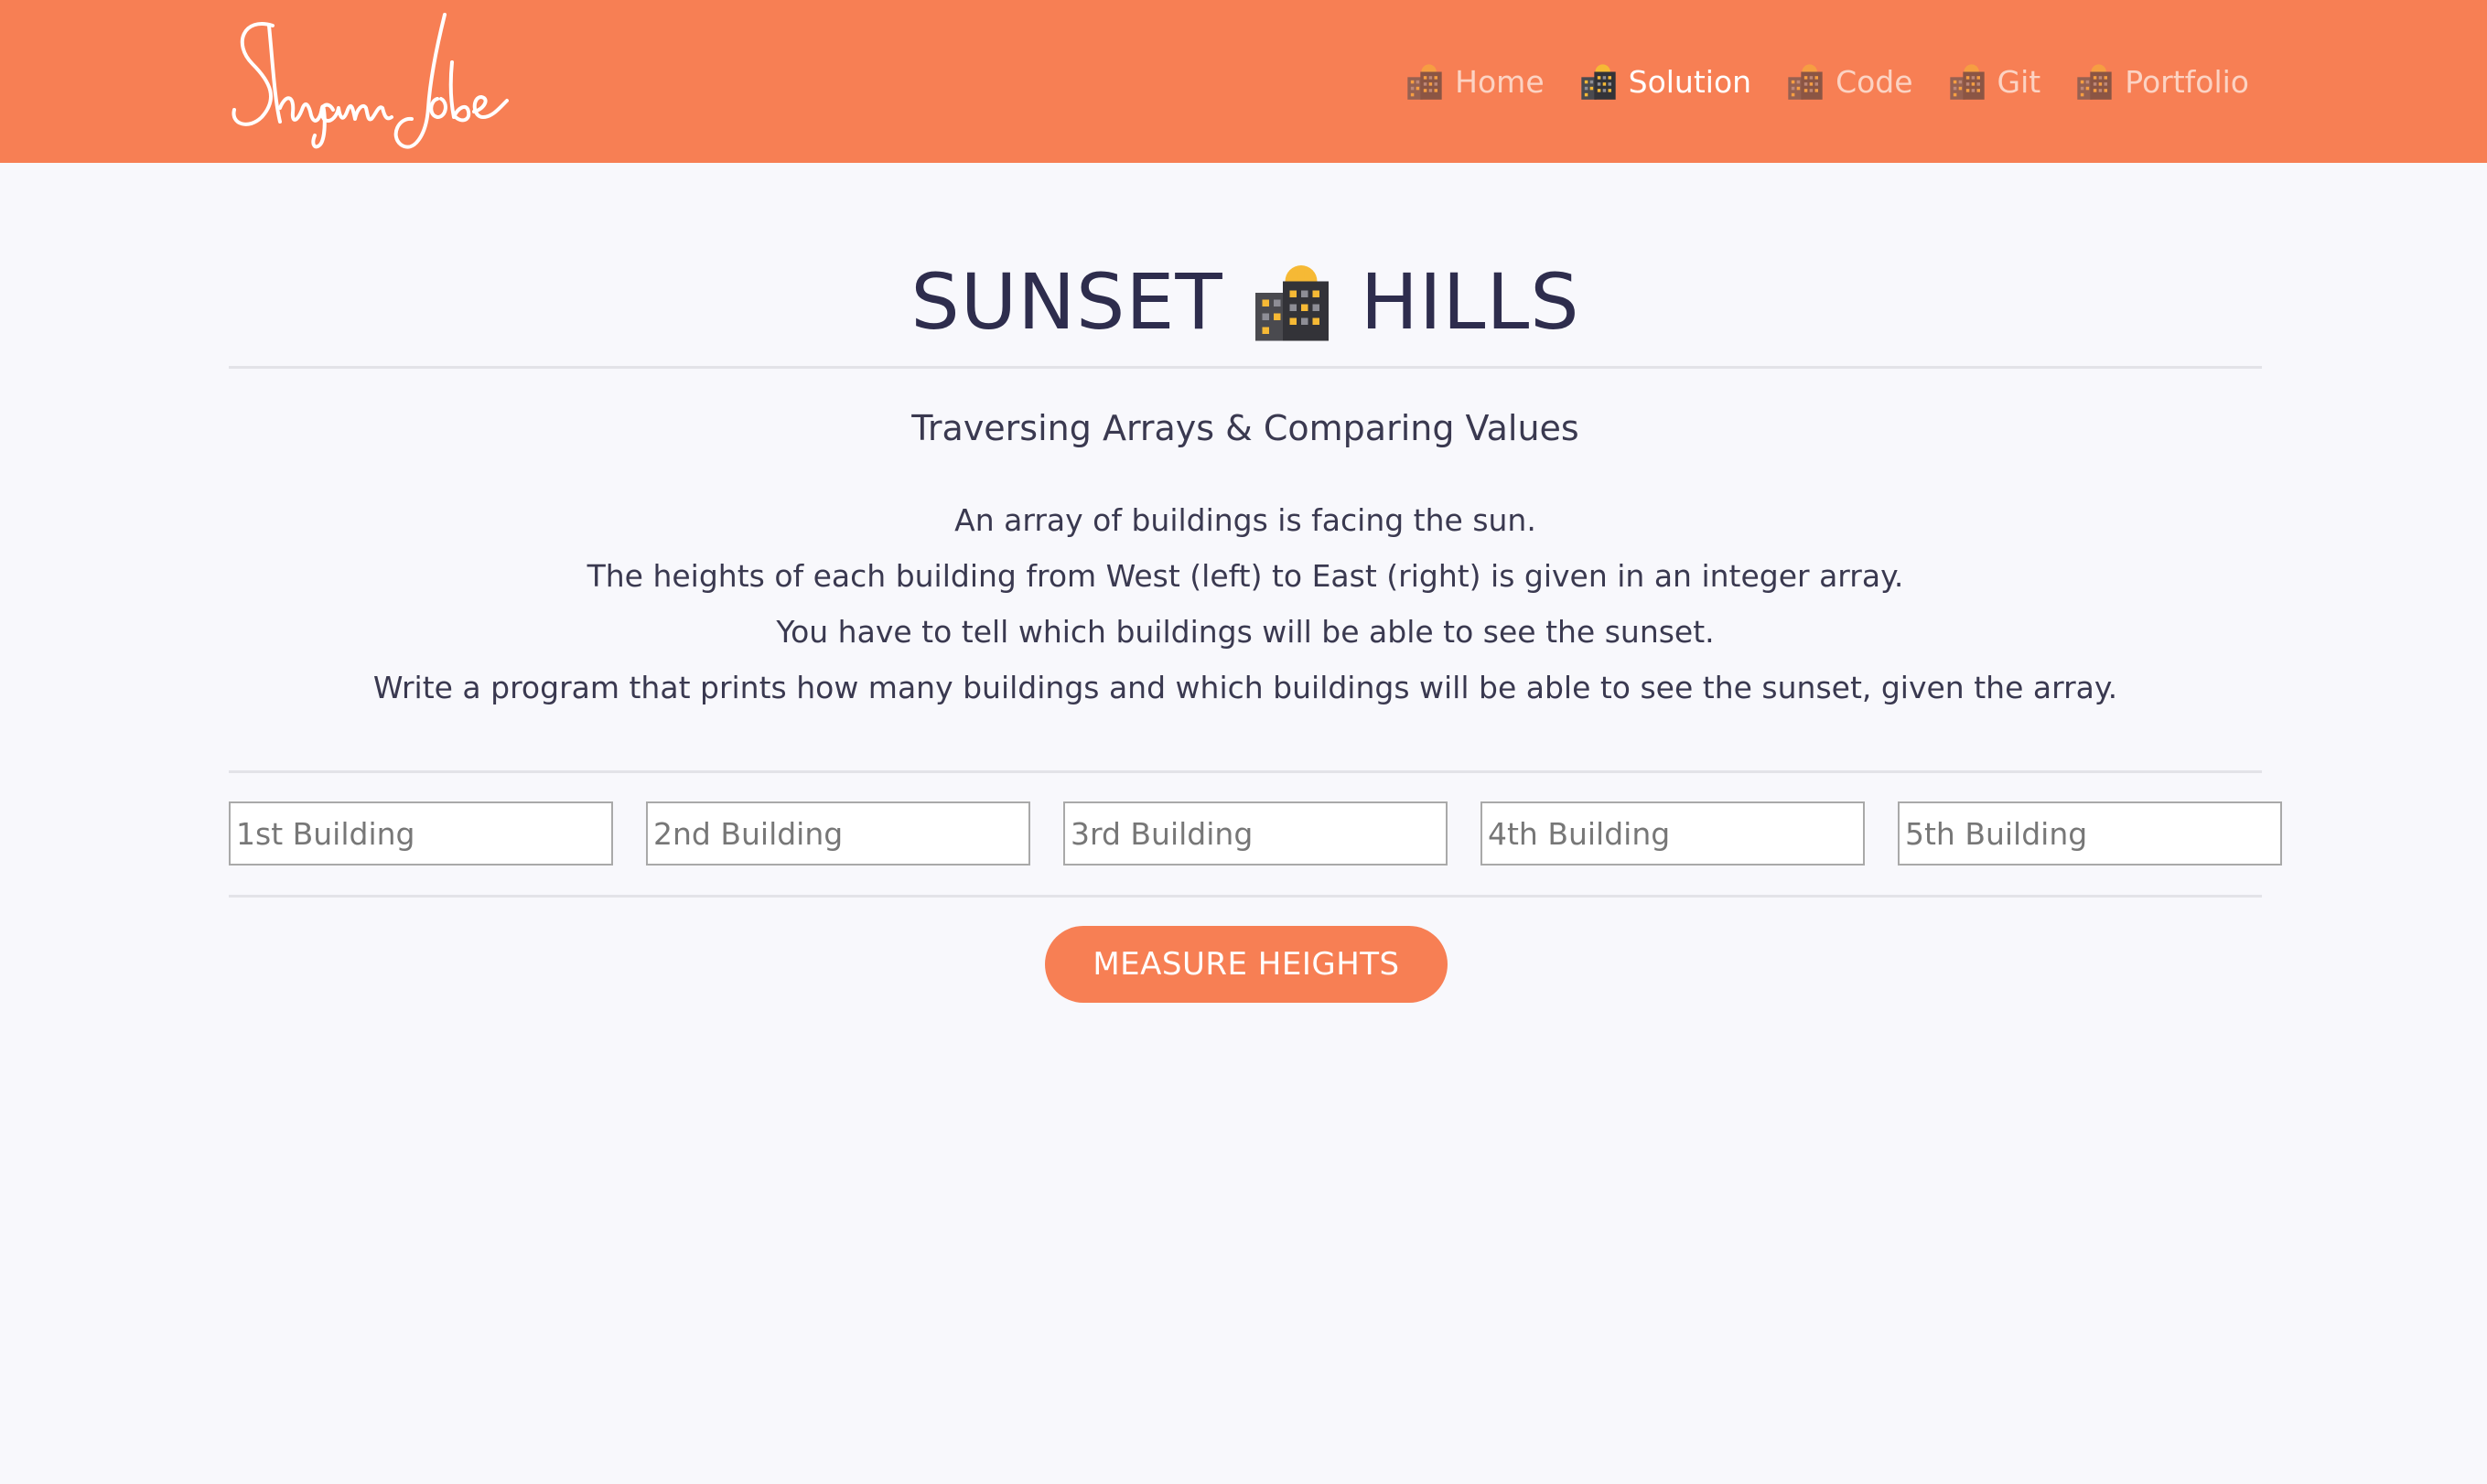 The height and width of the screenshot is (1484, 2487). Describe the element at coordinates (421, 833) in the screenshot. I see `building-1-input` at that location.